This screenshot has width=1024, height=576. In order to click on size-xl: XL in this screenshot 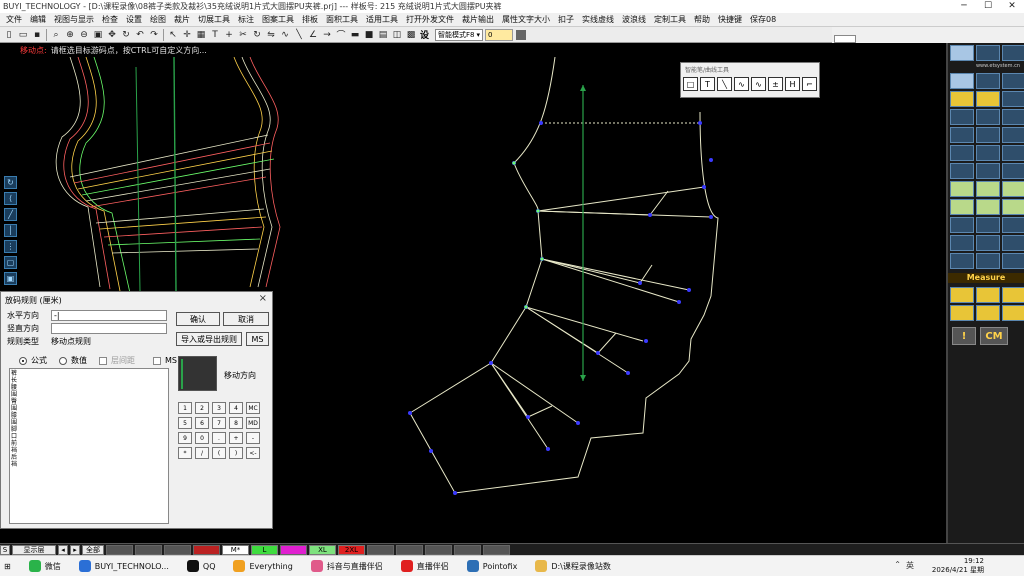, I will do `click(322, 549)`.